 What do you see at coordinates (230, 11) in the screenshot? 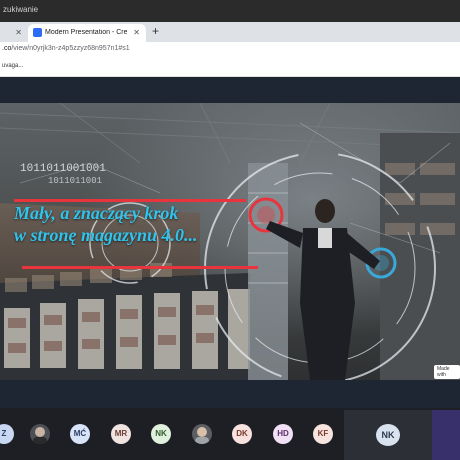
I see `window-title-bar: zukiwanie` at bounding box center [230, 11].